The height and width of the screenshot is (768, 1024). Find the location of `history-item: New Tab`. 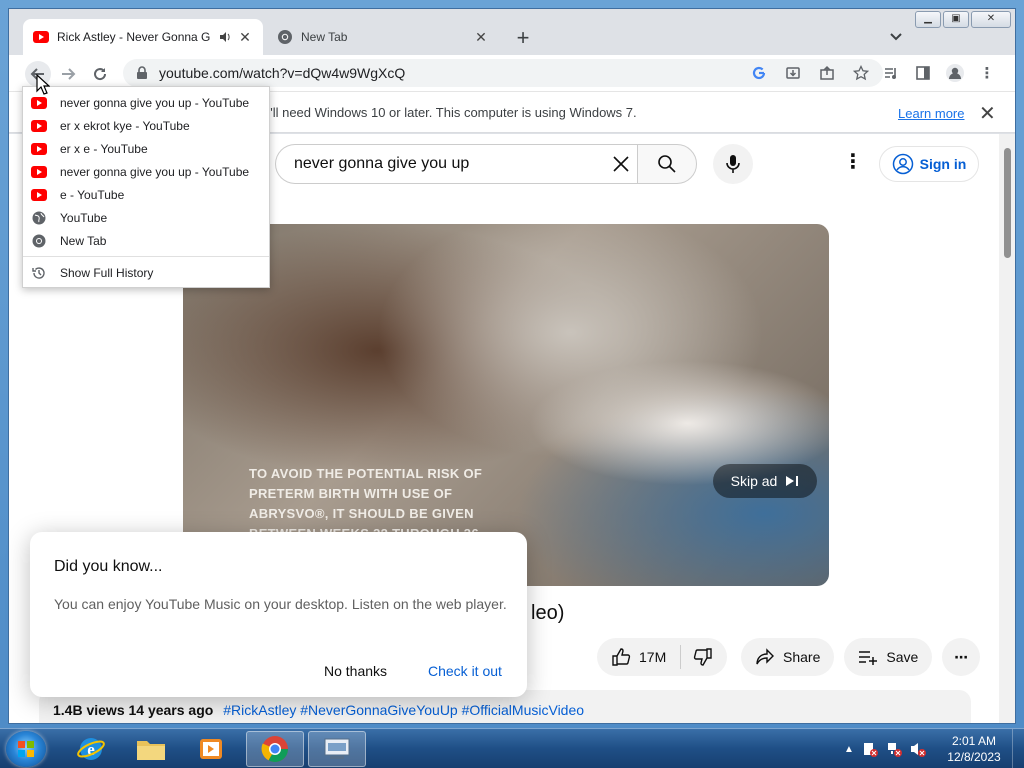

history-item: New Tab is located at coordinates (146, 240).